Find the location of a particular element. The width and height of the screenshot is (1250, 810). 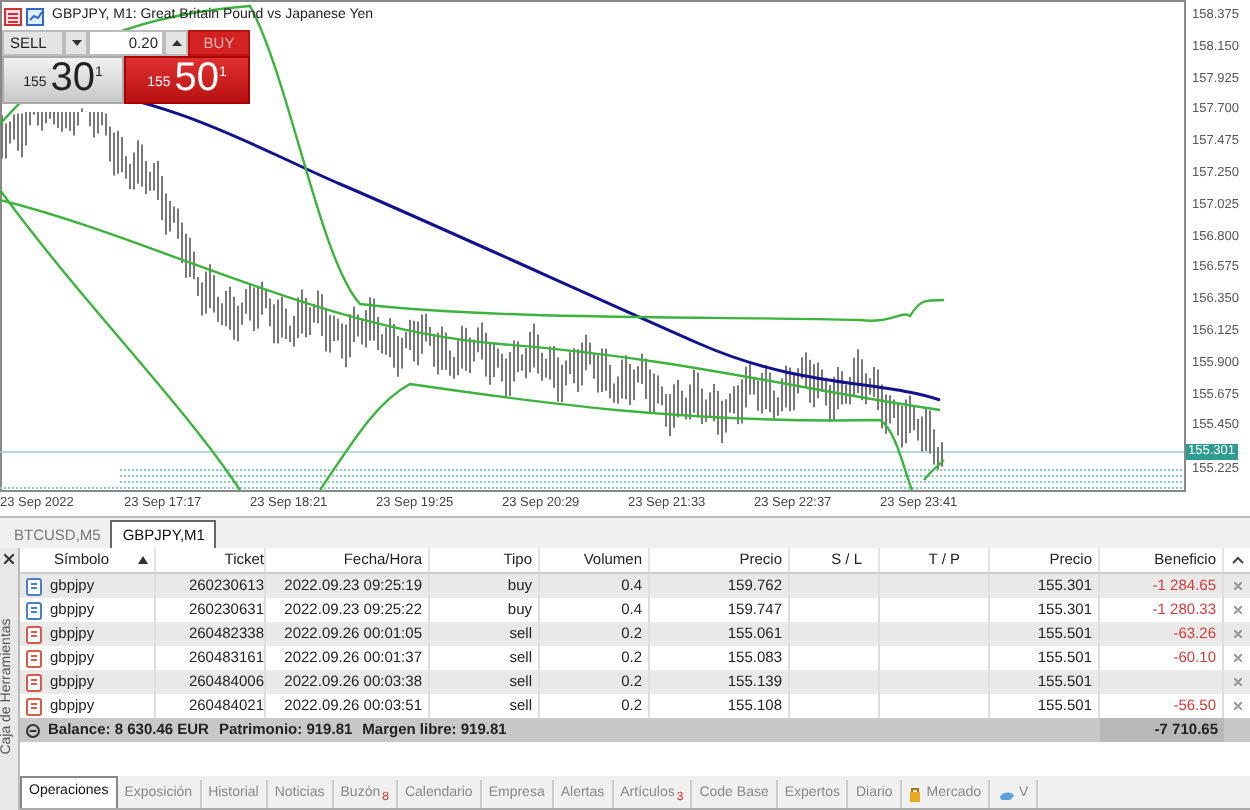

lot-decrease-button is located at coordinates (76, 43).